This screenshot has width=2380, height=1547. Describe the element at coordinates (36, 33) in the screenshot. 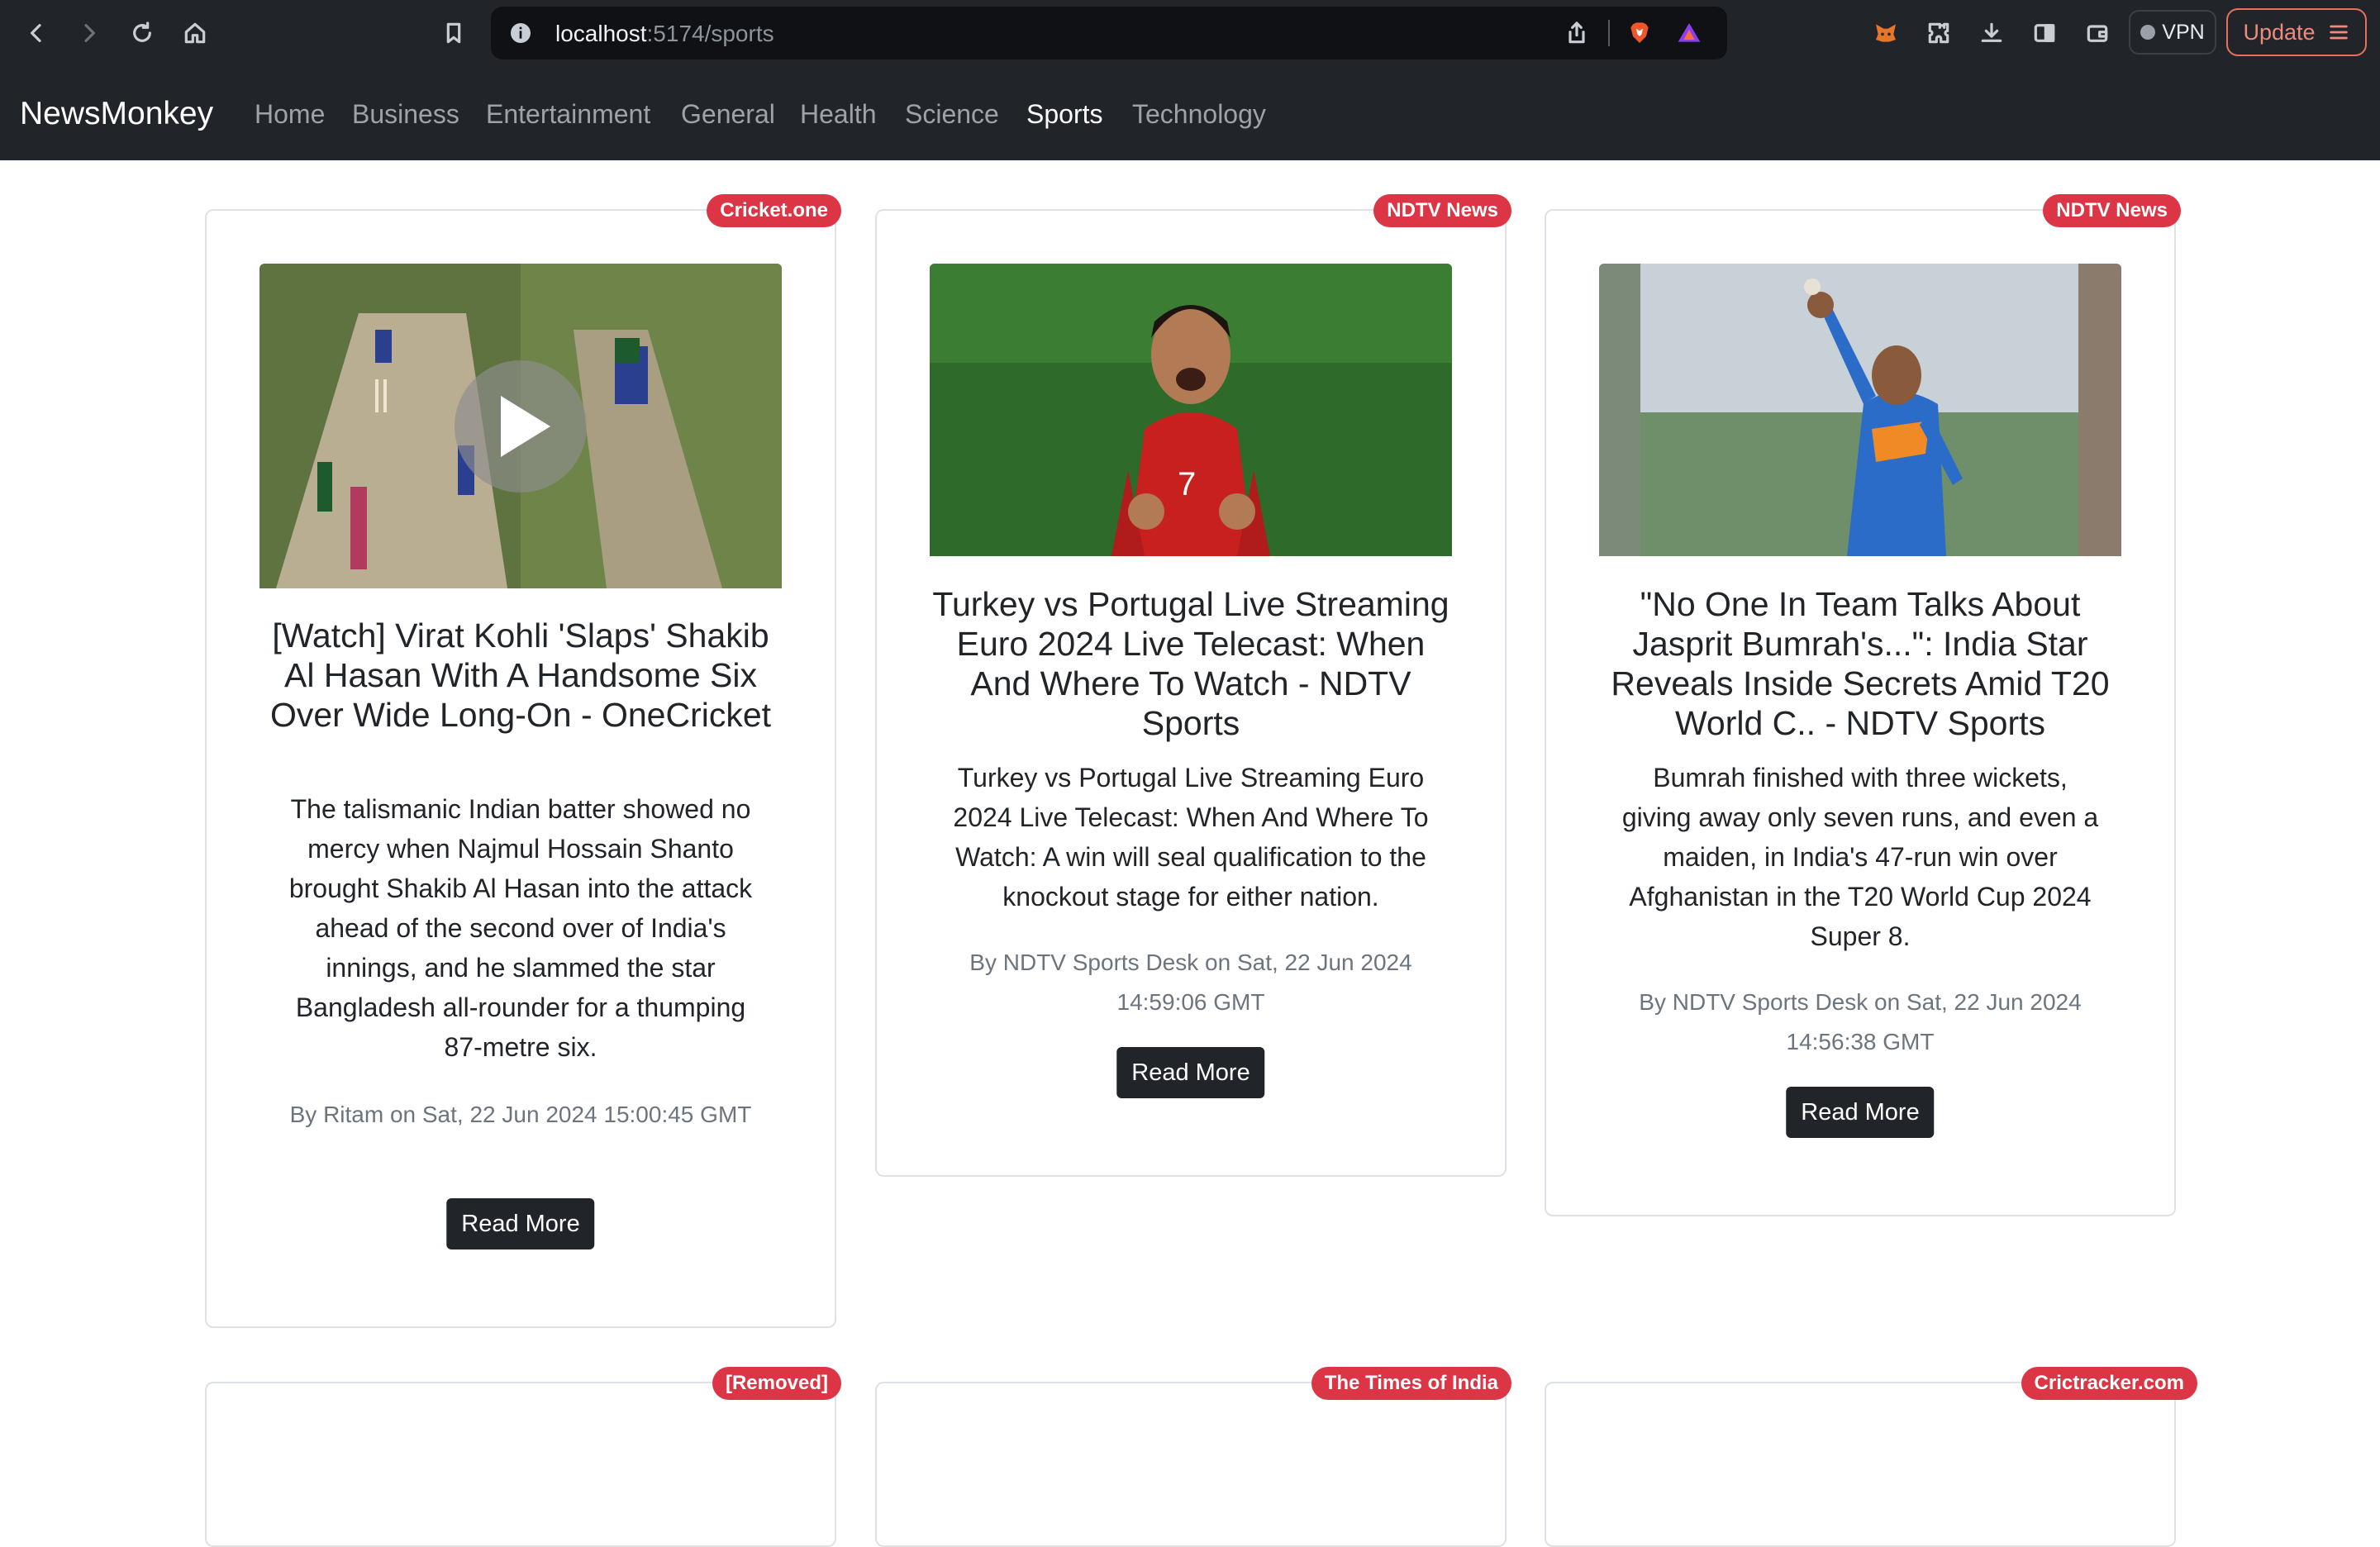

I see `back-icon` at that location.